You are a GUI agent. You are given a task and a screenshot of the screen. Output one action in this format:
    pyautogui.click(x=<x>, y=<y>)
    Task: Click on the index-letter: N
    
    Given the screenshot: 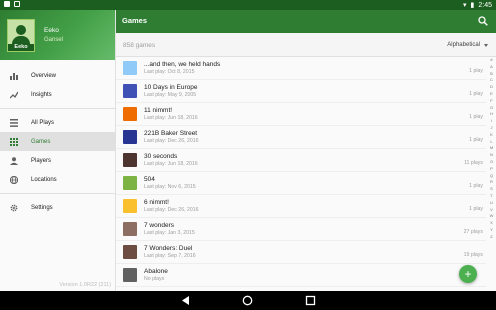 What is the action you would take?
    pyautogui.click(x=491, y=155)
    